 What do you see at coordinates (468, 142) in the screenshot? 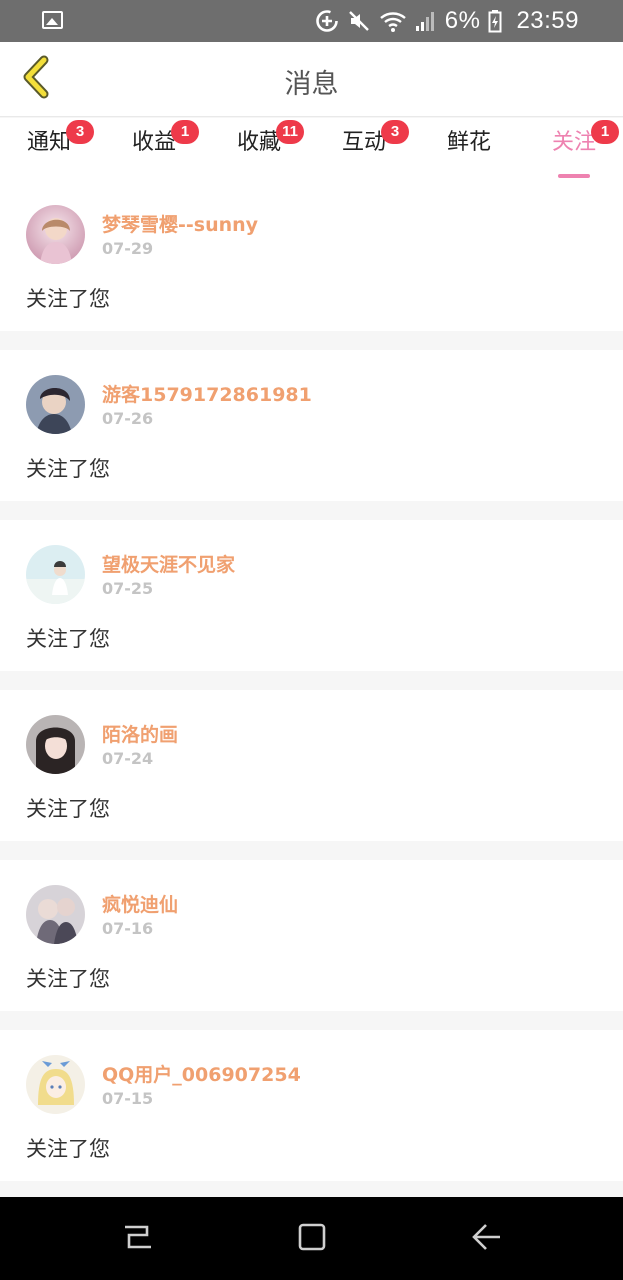
I see `tab-label: 鲜花` at bounding box center [468, 142].